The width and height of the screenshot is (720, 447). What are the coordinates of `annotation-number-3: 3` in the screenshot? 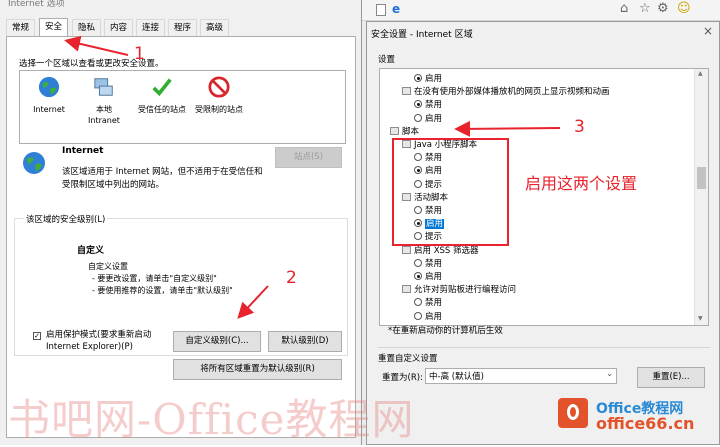 It's located at (579, 127).